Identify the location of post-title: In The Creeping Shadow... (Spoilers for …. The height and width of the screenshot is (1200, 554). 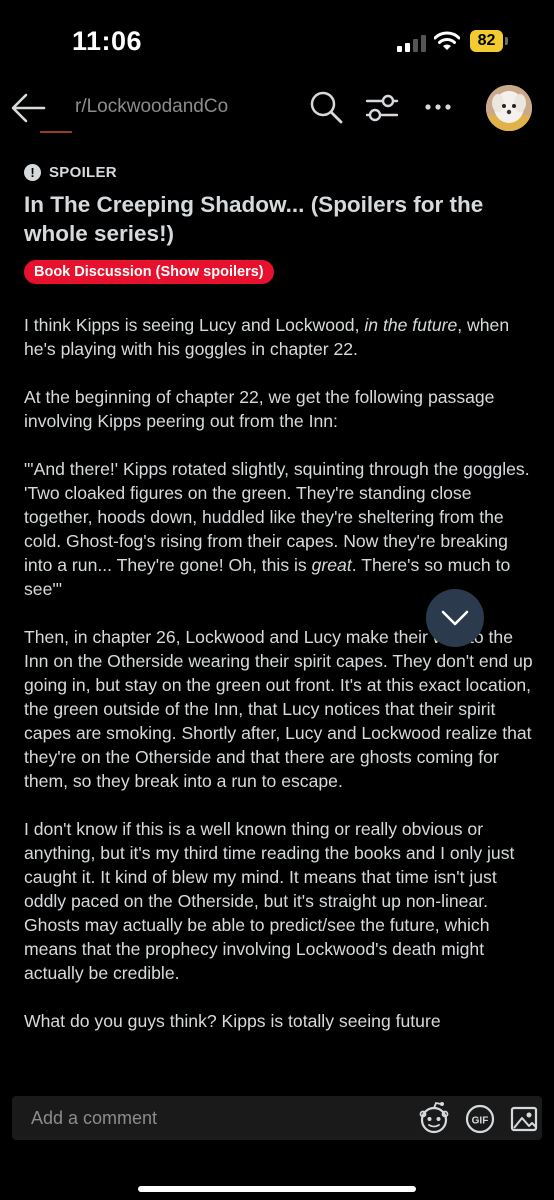
(254, 219).